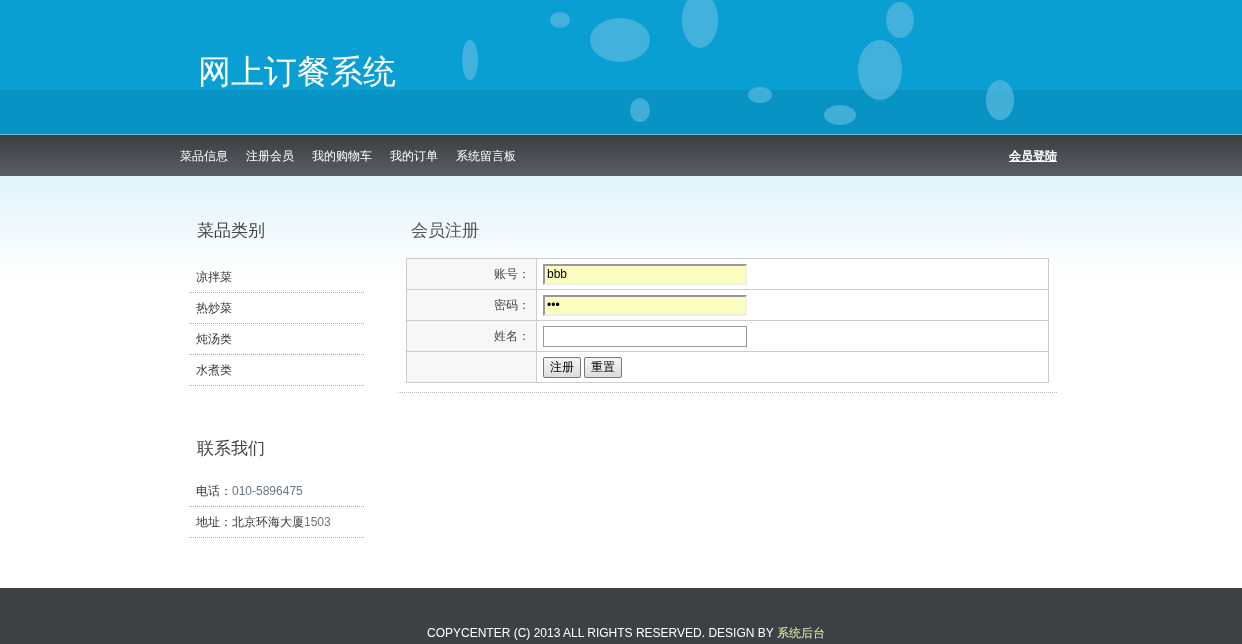 The width and height of the screenshot is (1242, 644). Describe the element at coordinates (214, 339) in the screenshot. I see `category-link: 炖汤类` at that location.